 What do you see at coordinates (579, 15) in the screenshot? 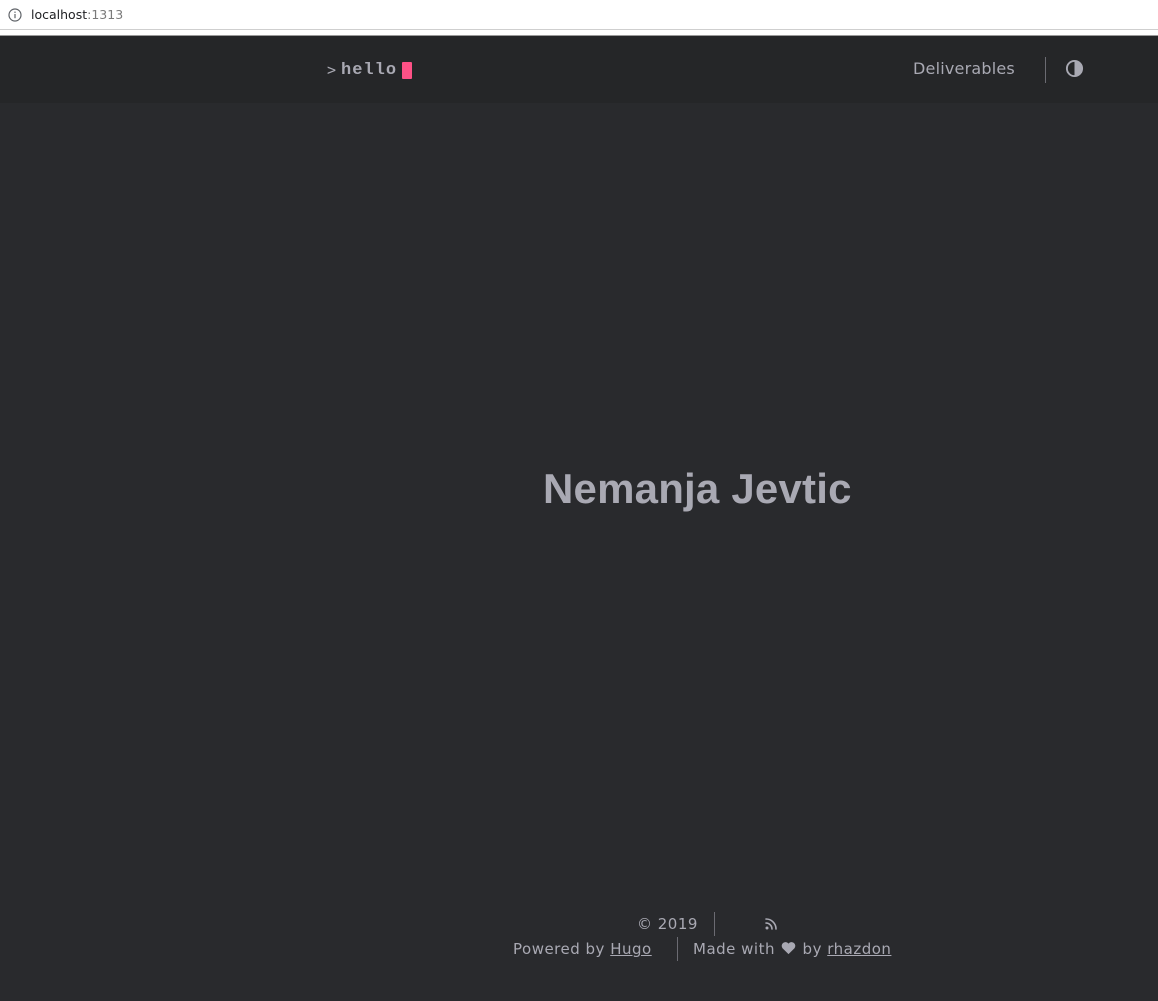
I see `browser-address-bar: localhost:1313` at bounding box center [579, 15].